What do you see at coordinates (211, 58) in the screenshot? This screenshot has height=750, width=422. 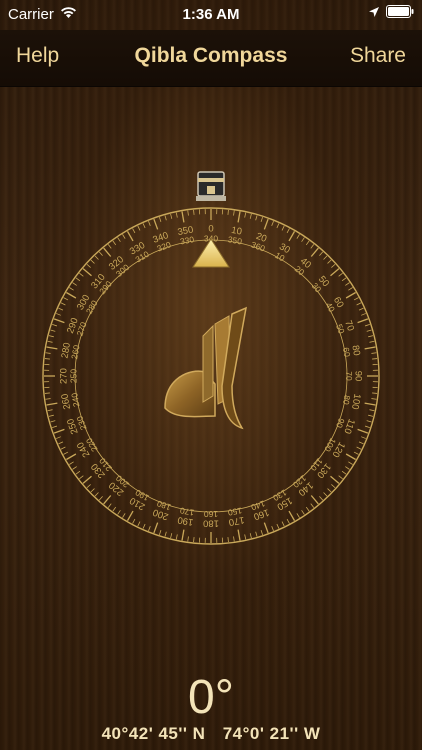 I see `navigation-bar: Help Qibla Compass Share` at bounding box center [211, 58].